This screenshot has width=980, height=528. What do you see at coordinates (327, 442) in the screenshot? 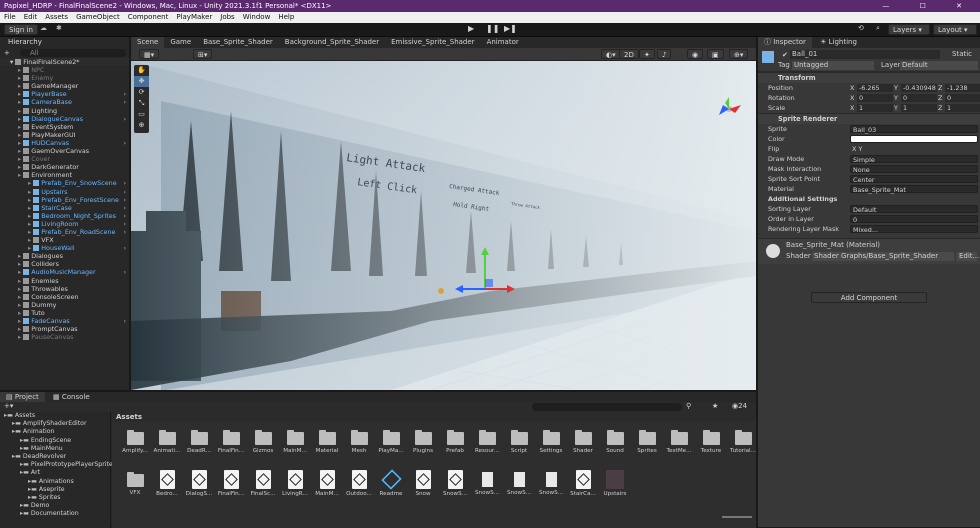
I see `asset-folder: Material` at bounding box center [327, 442].